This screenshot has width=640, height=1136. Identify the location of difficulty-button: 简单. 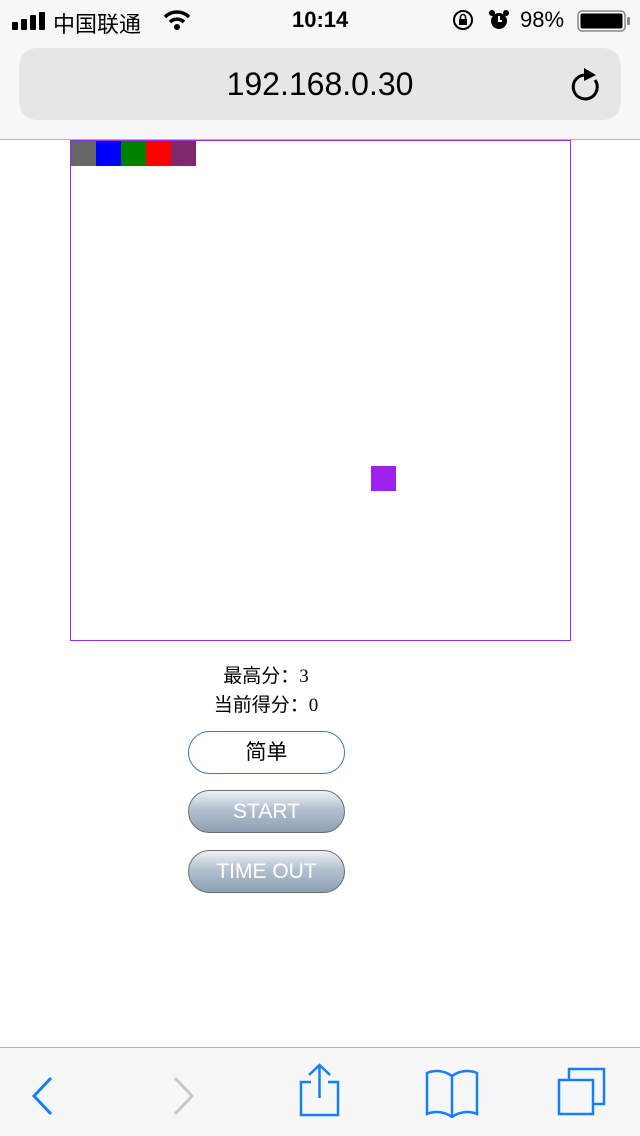
(266, 752).